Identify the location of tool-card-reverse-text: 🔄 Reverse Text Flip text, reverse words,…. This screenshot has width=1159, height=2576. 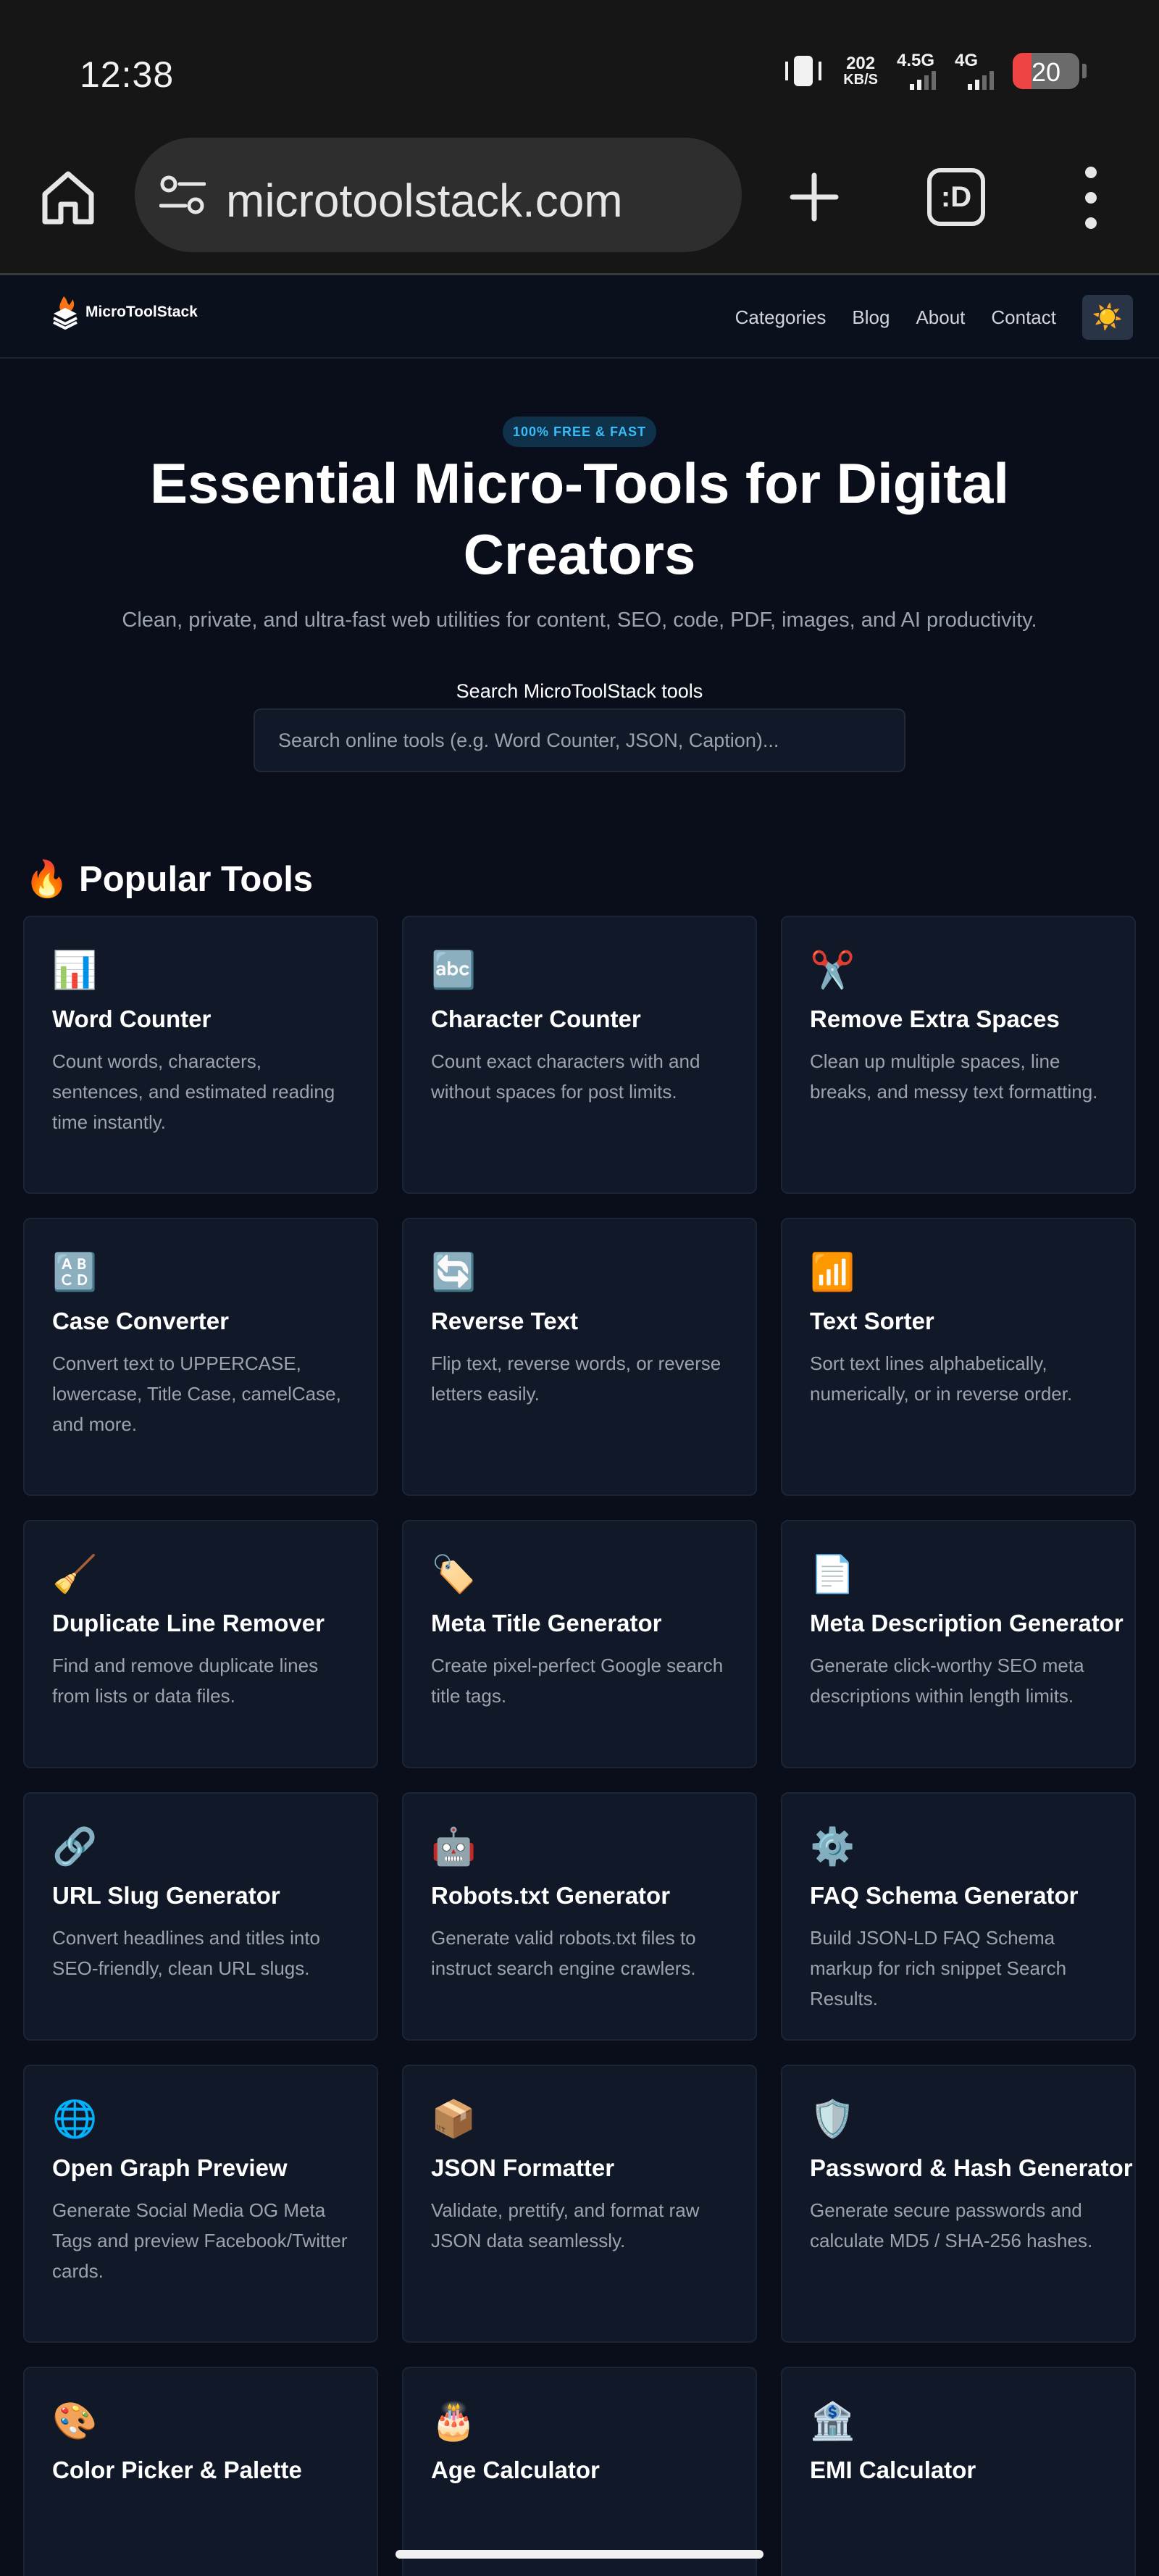
(579, 1357).